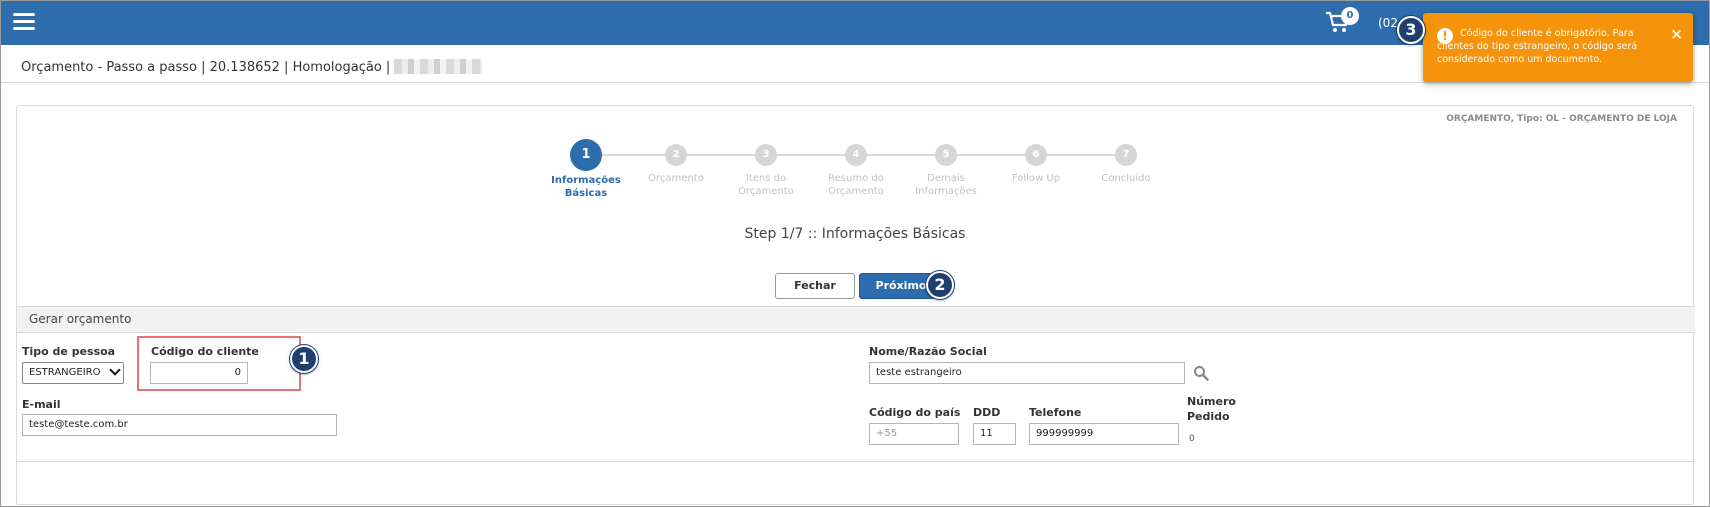 The width and height of the screenshot is (1710, 507). I want to click on telefone-label: Telefone, so click(1055, 412).